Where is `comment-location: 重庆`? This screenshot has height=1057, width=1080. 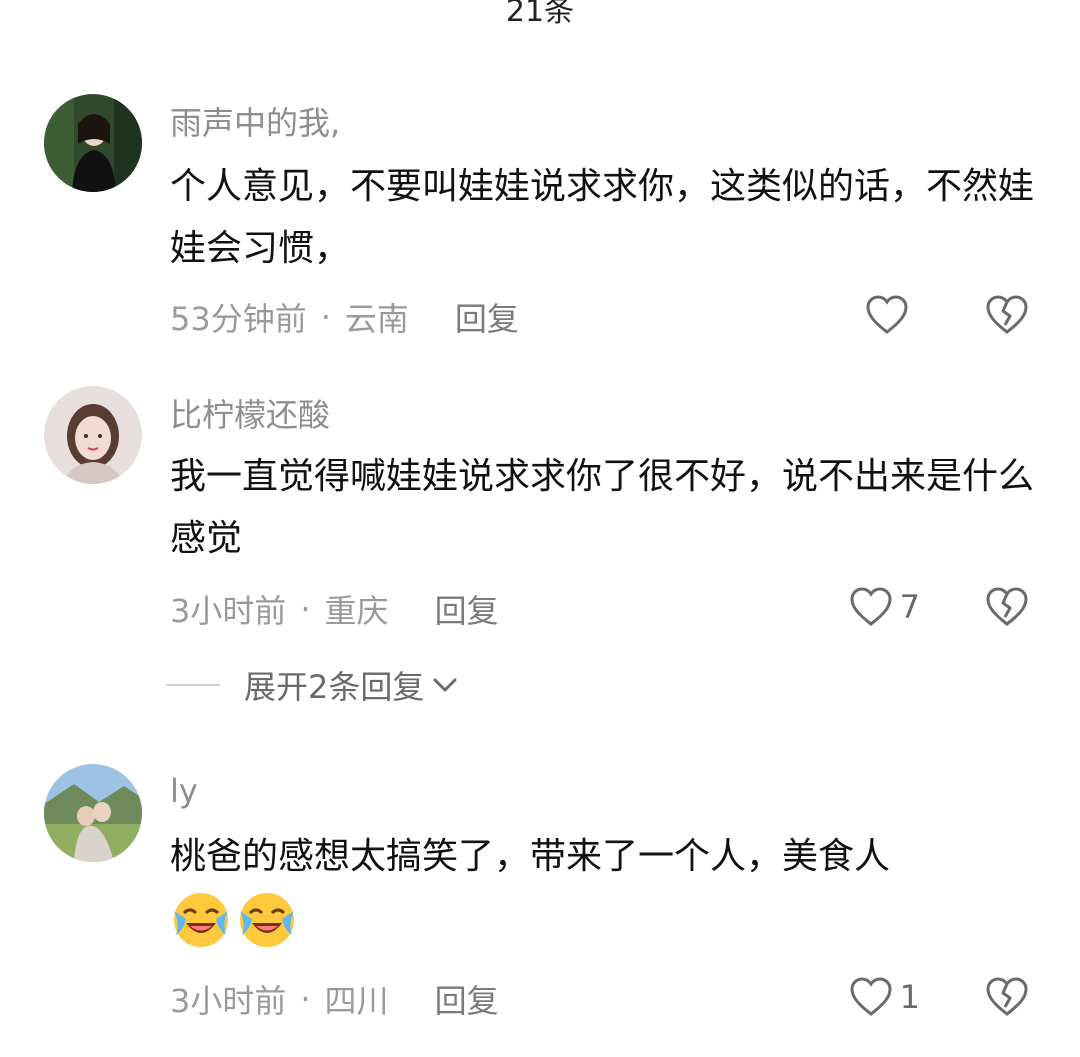 comment-location: 重庆 is located at coordinates (356, 611).